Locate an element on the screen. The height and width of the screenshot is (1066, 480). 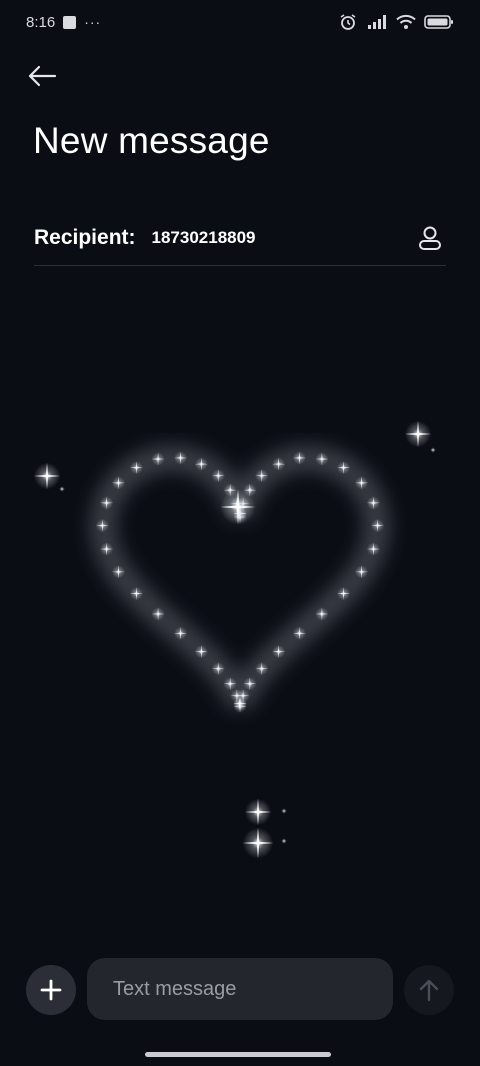
plus-icon is located at coordinates (51, 990).